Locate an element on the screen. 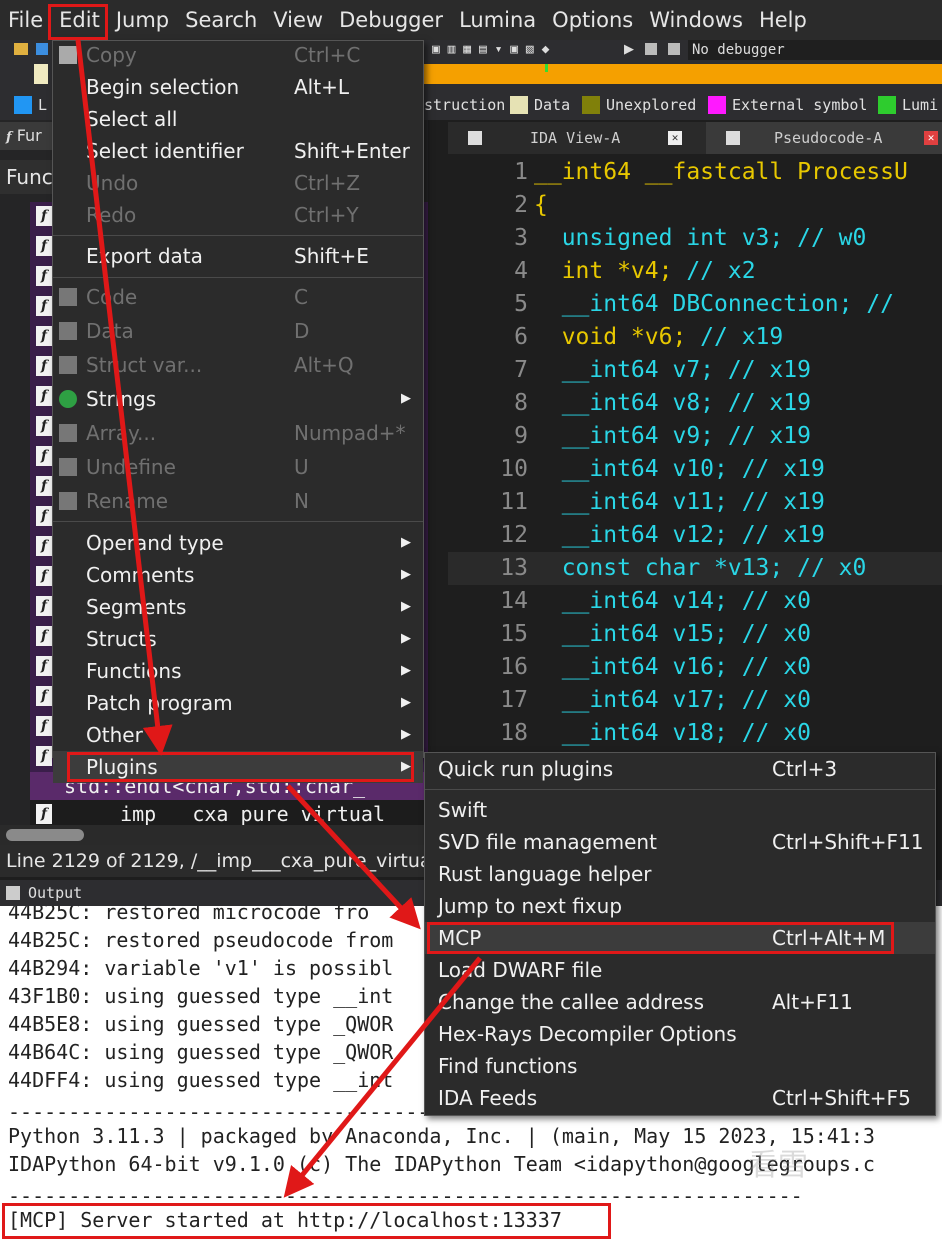 This screenshot has height=1244, width=942. menu-help: Help is located at coordinates (783, 20).